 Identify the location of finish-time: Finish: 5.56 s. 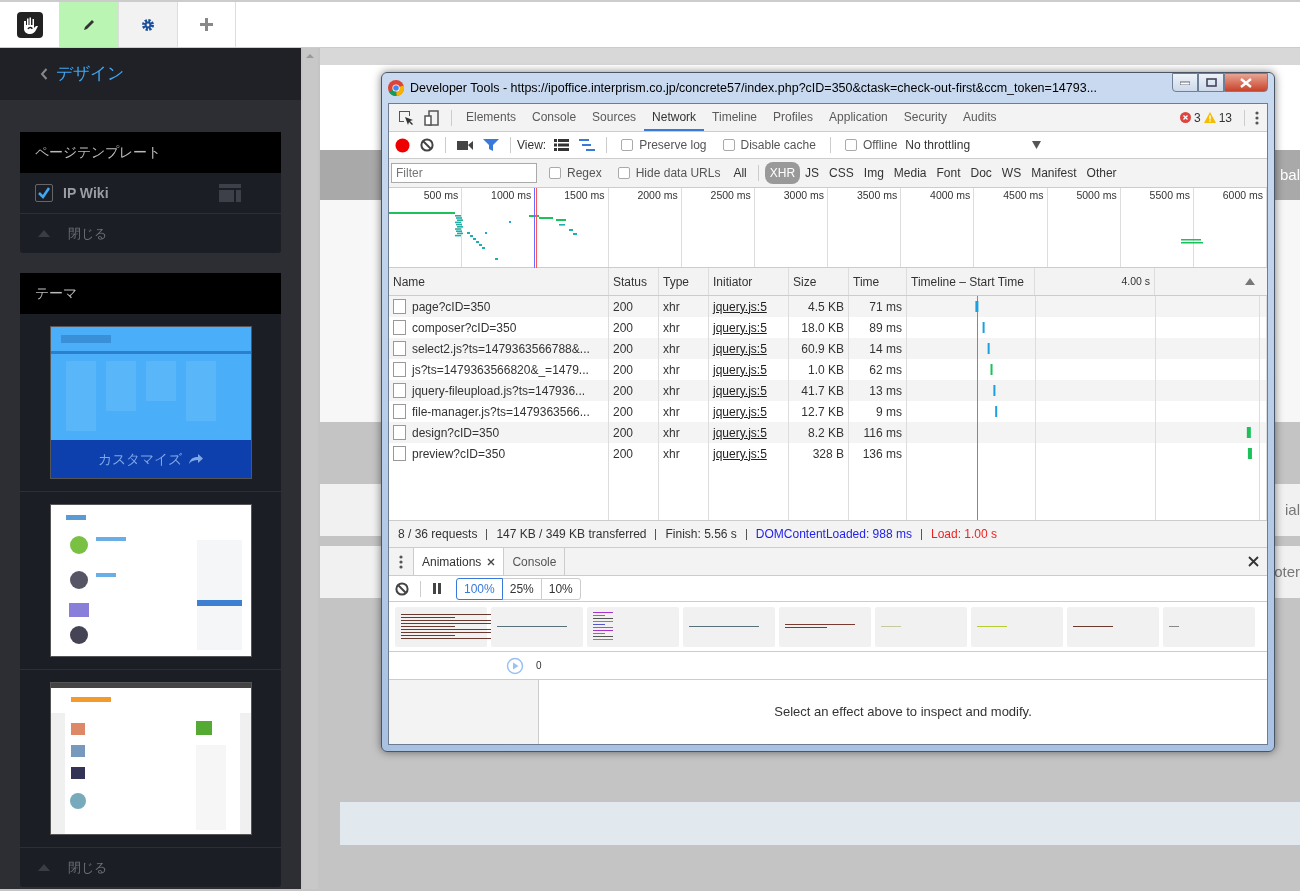
(700, 534).